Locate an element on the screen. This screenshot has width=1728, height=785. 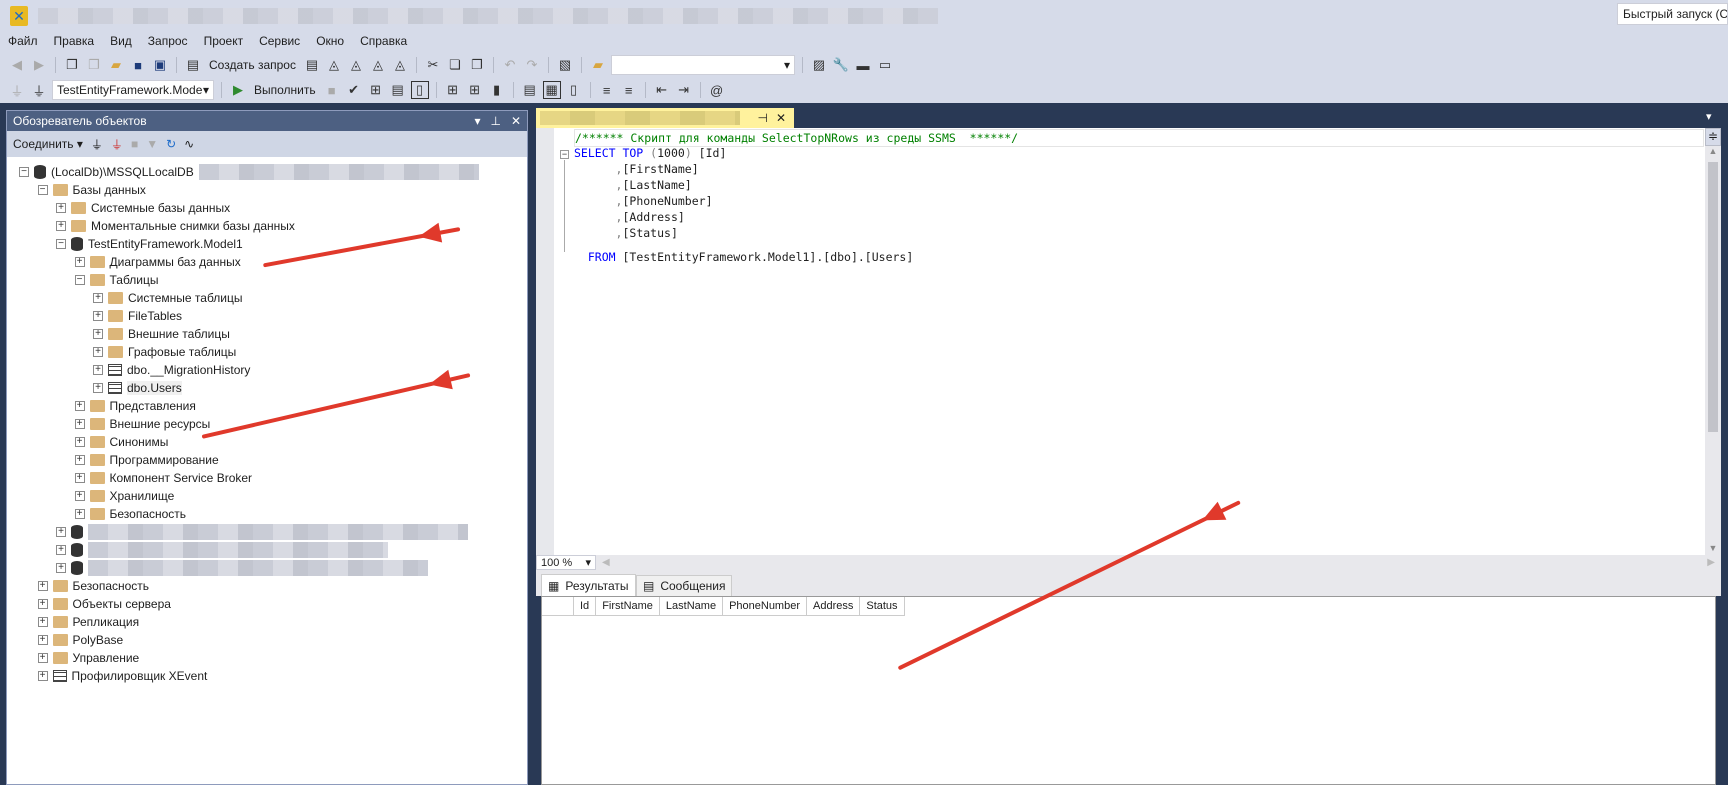
search-combo: ▾ is located at coordinates (702, 65).